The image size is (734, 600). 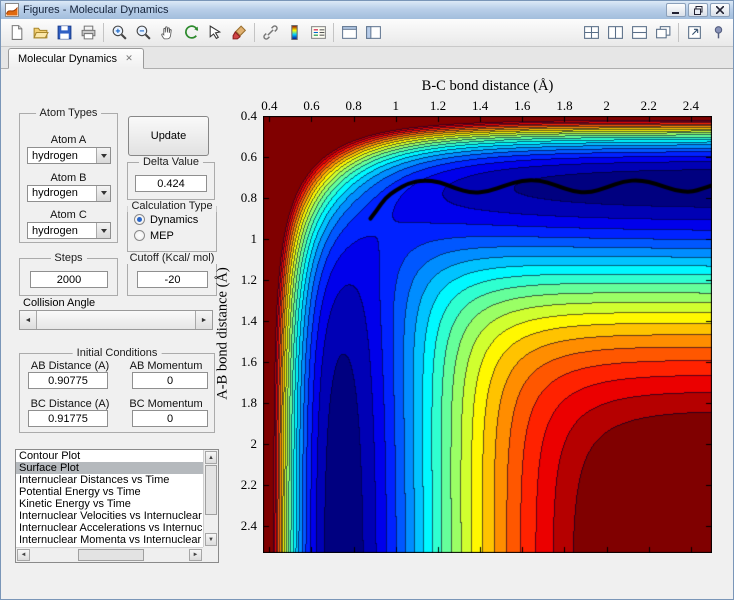 What do you see at coordinates (239, 33) in the screenshot?
I see `brush-data-button` at bounding box center [239, 33].